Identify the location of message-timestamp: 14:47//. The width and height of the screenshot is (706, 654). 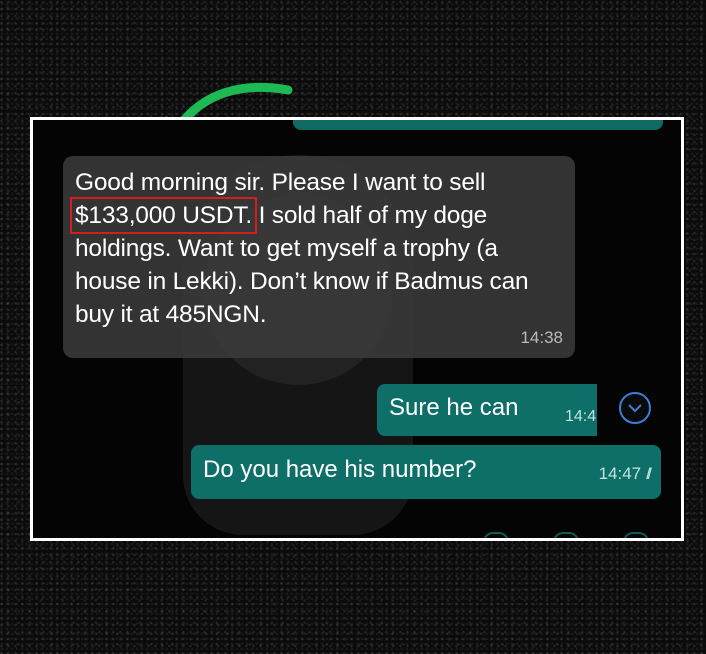
(625, 473).